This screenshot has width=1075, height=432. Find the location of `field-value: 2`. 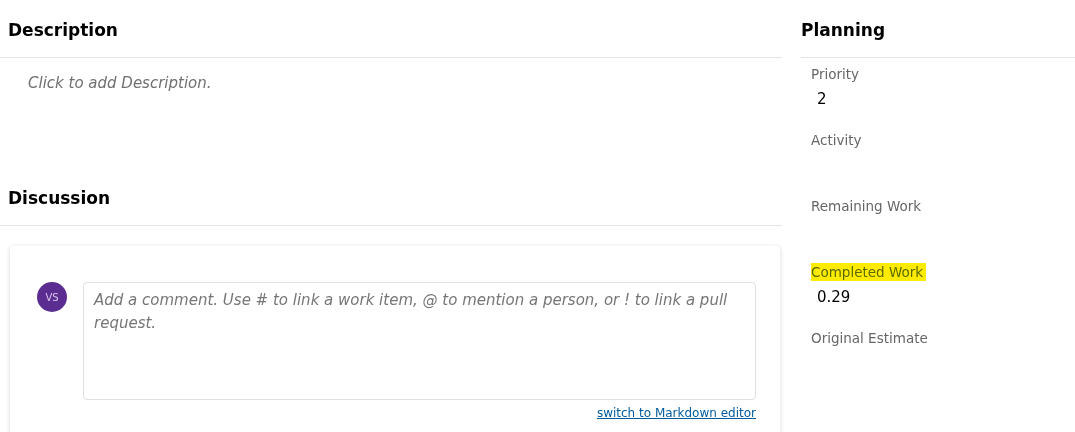

field-value: 2 is located at coordinates (934, 104).